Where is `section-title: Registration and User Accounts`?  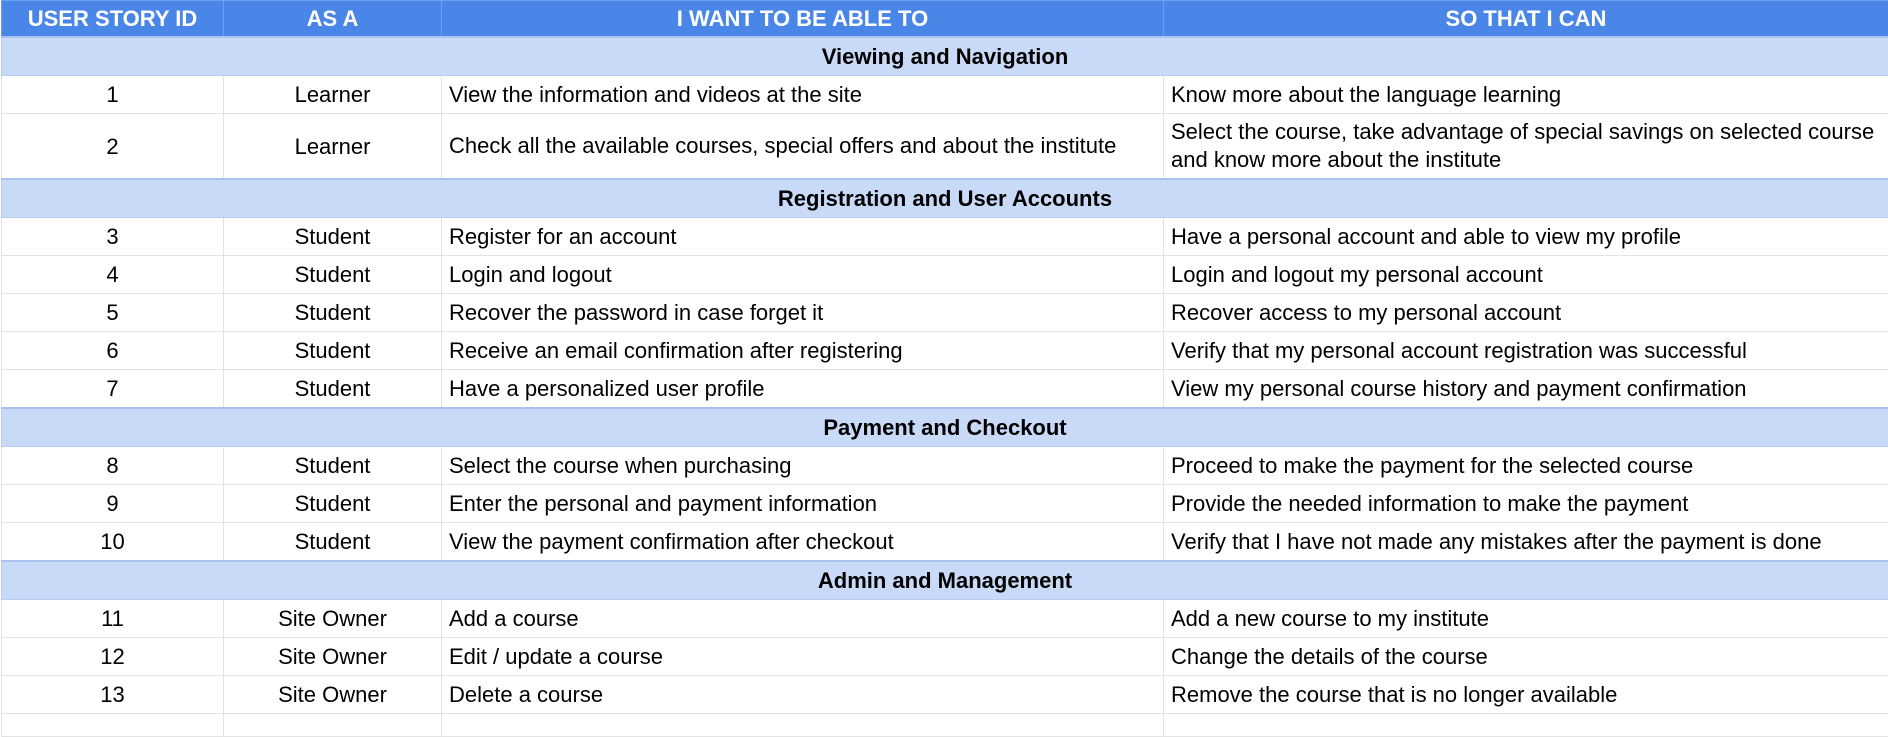
section-title: Registration and User Accounts is located at coordinates (945, 198).